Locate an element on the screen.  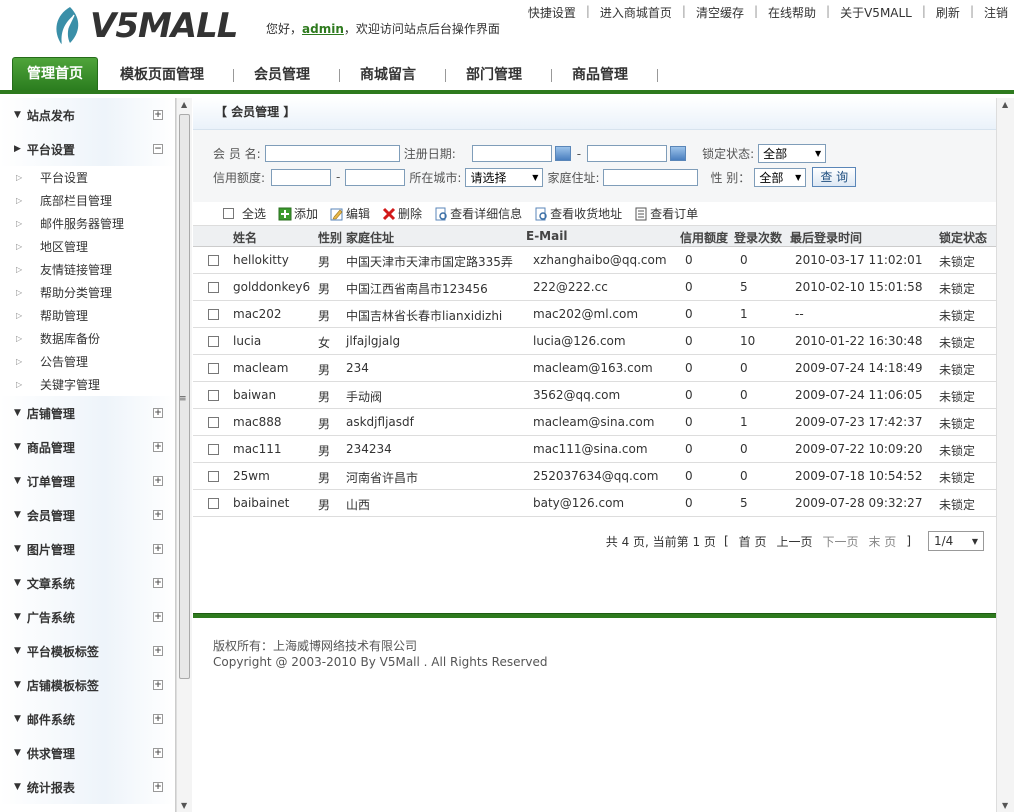
credit-max-input is located at coordinates (375, 177).